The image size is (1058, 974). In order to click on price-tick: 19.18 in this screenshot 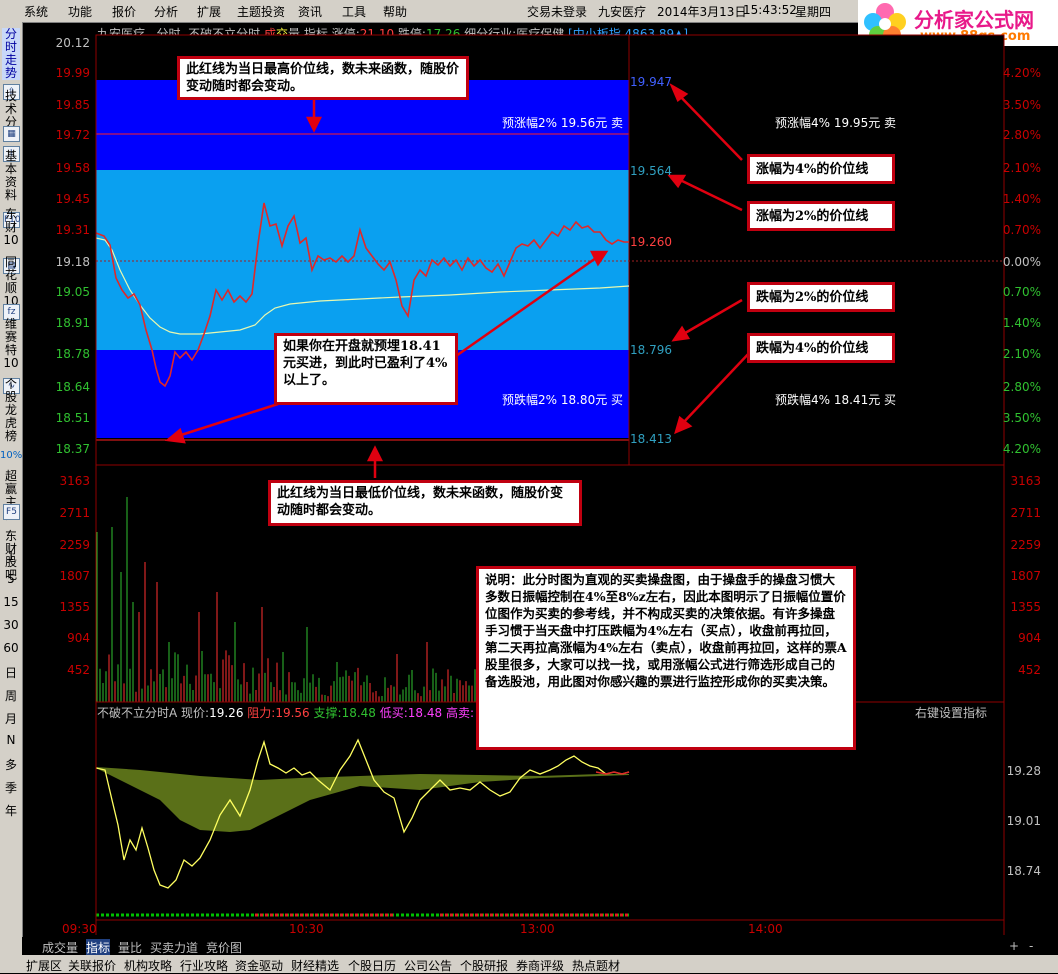, I will do `click(72, 262)`.